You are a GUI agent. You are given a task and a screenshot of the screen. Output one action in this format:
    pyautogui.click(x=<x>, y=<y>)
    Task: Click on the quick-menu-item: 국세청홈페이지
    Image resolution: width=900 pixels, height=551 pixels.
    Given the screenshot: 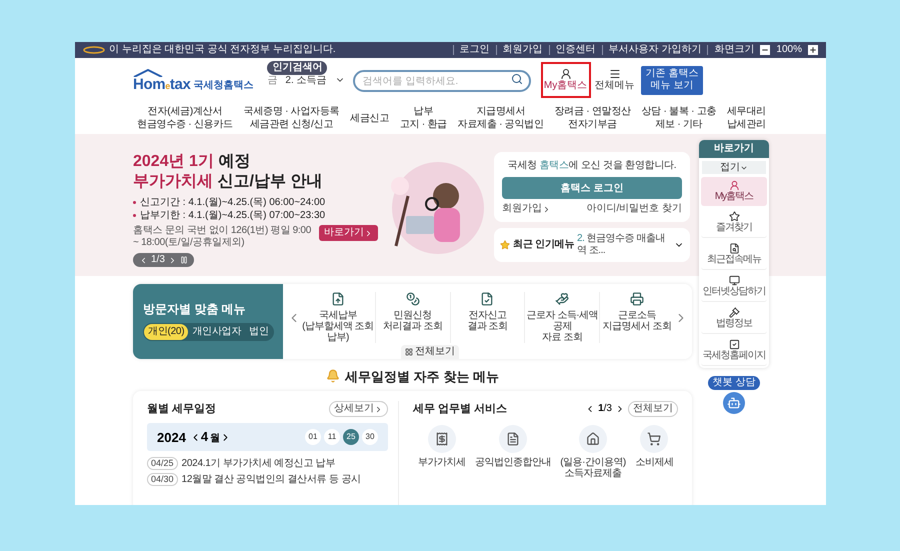 What is the action you would take?
    pyautogui.click(x=734, y=351)
    